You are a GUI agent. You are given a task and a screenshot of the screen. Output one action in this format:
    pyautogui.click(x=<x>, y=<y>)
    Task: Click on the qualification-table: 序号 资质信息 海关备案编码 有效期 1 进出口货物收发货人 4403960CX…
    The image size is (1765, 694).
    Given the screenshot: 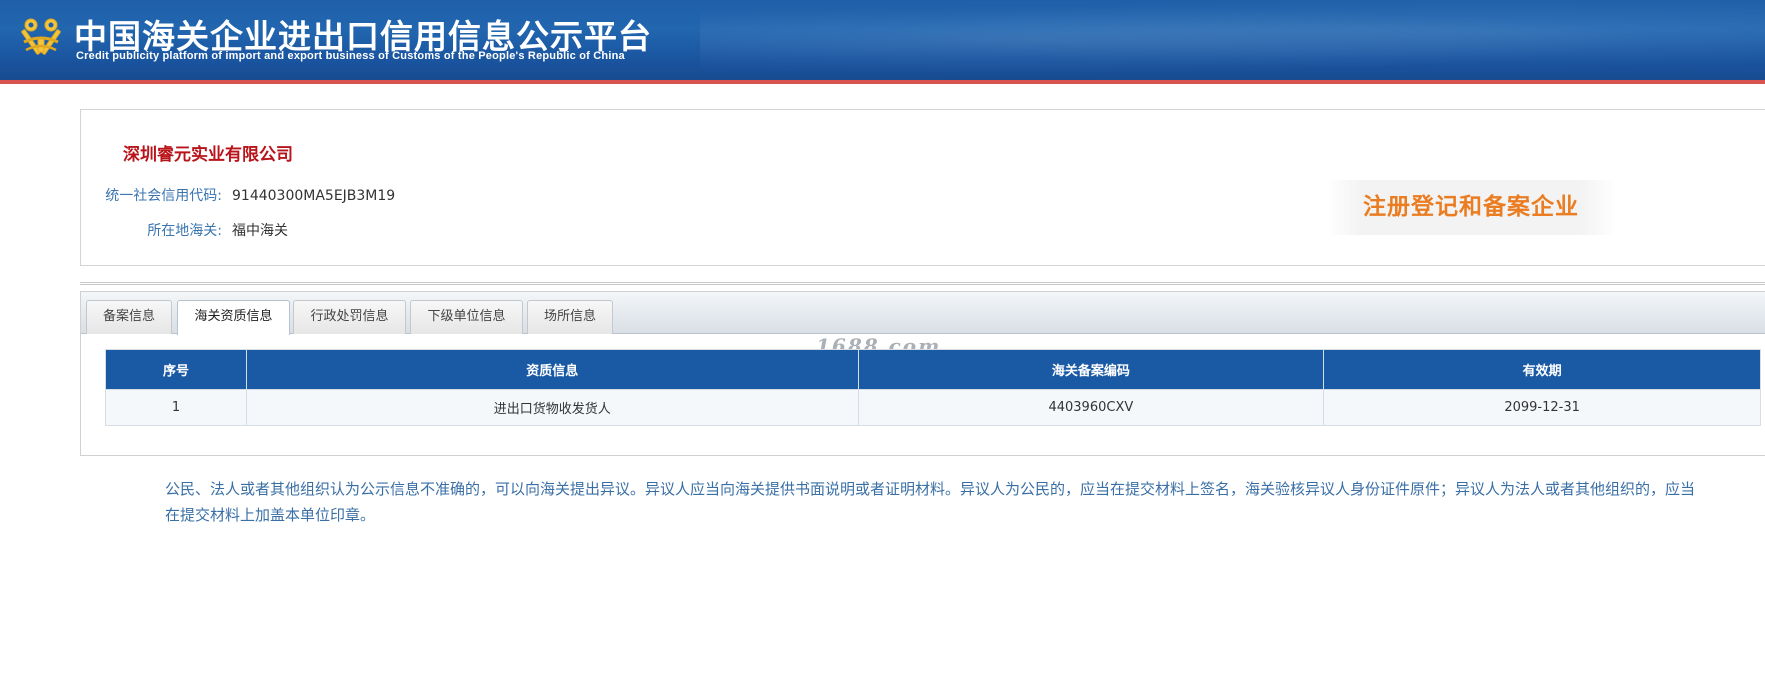 What is the action you would take?
    pyautogui.click(x=933, y=387)
    